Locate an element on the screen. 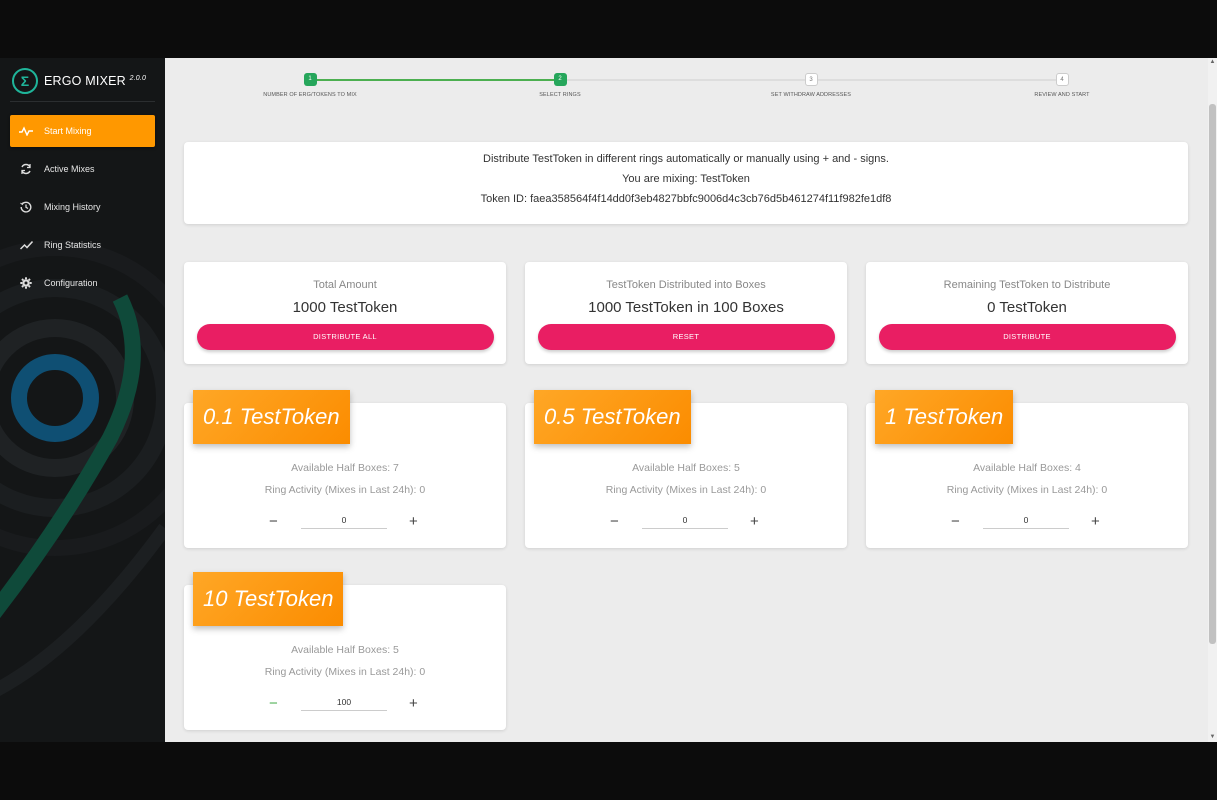  sidebar-item-label: Configuration is located at coordinates (71, 283).